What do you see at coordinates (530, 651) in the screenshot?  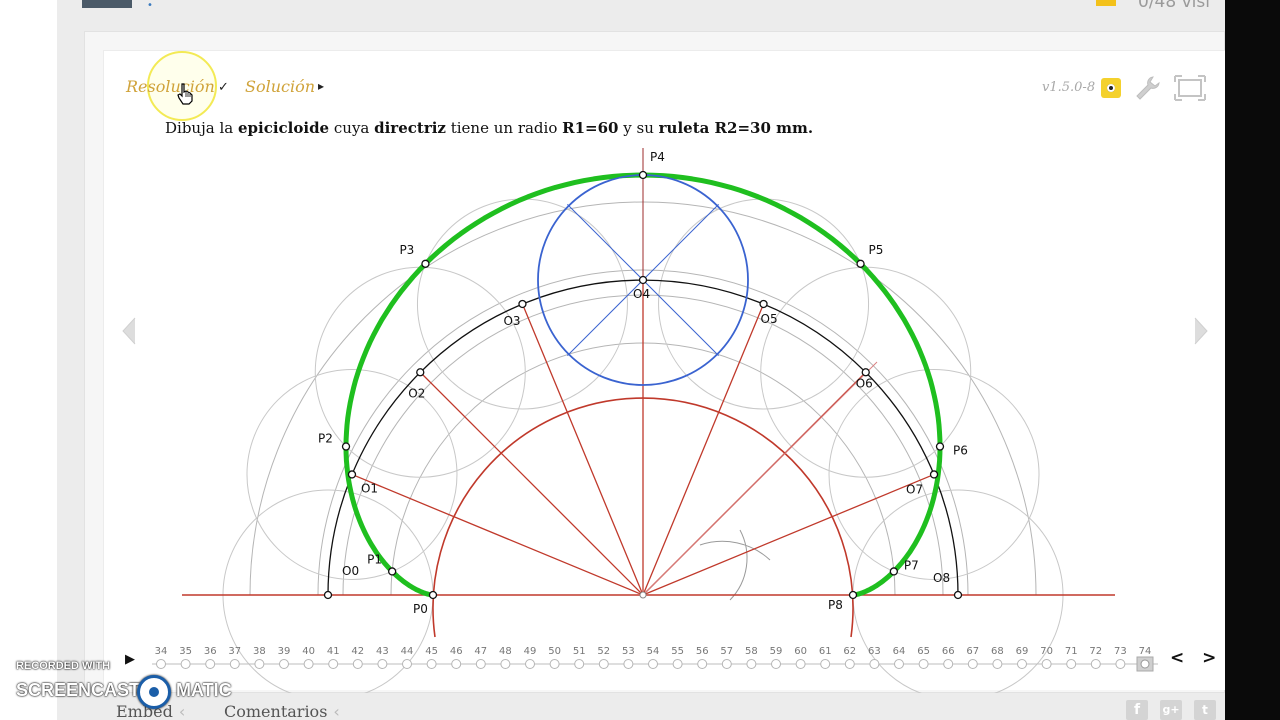 I see `timeline-tick-label: 49` at bounding box center [530, 651].